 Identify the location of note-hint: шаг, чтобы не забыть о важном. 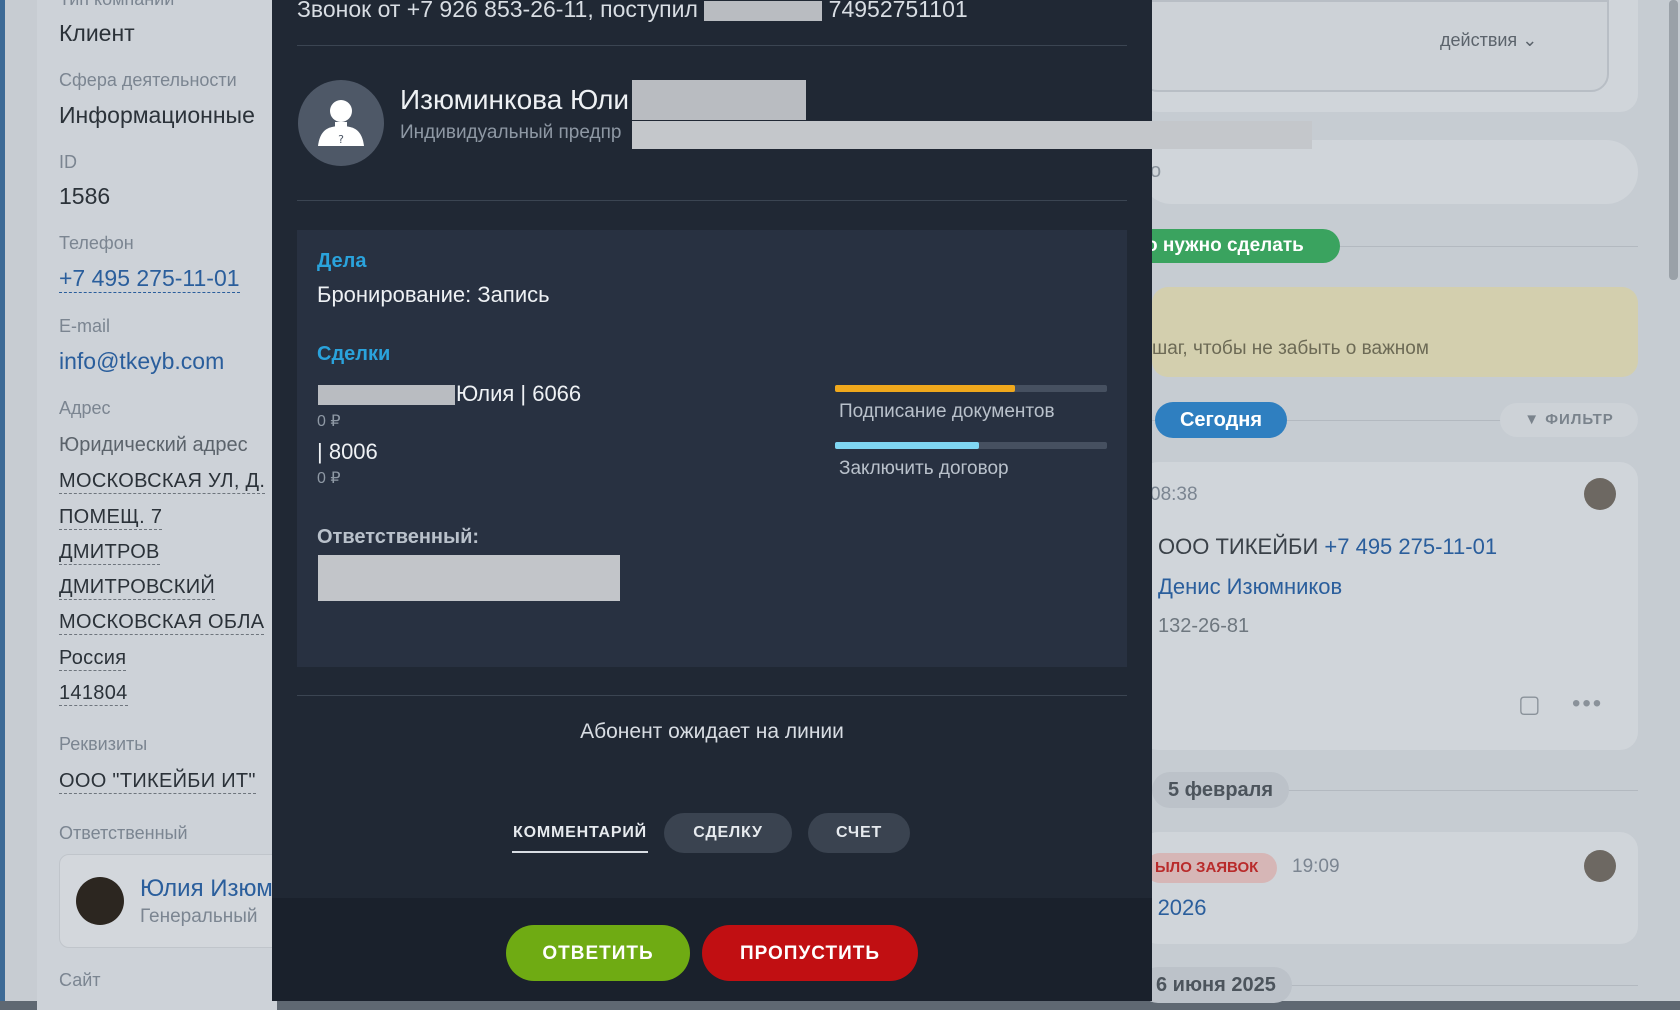
(1290, 348).